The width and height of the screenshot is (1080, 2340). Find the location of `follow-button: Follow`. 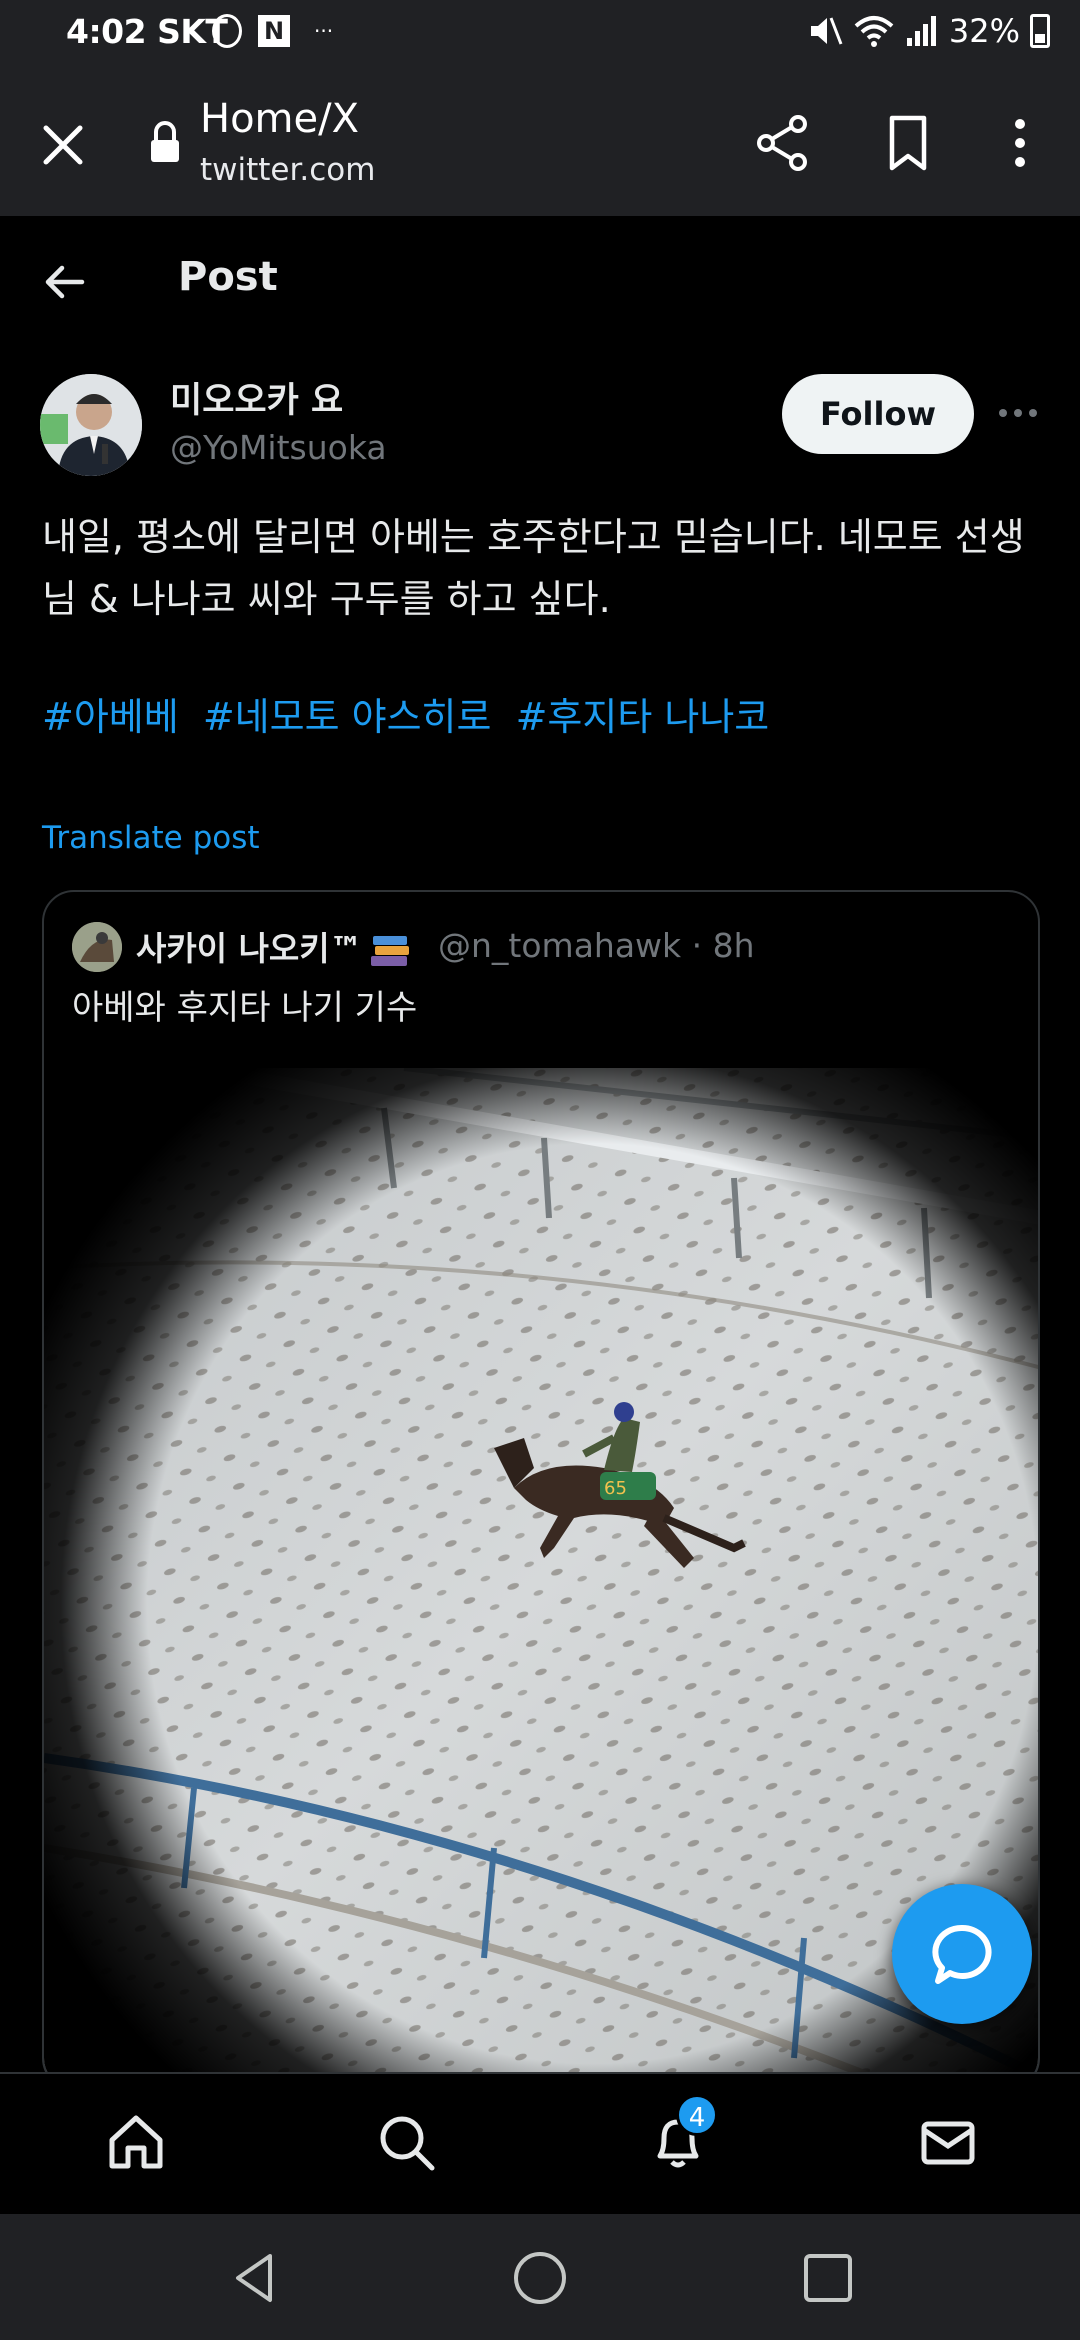

follow-button: Follow is located at coordinates (878, 414).